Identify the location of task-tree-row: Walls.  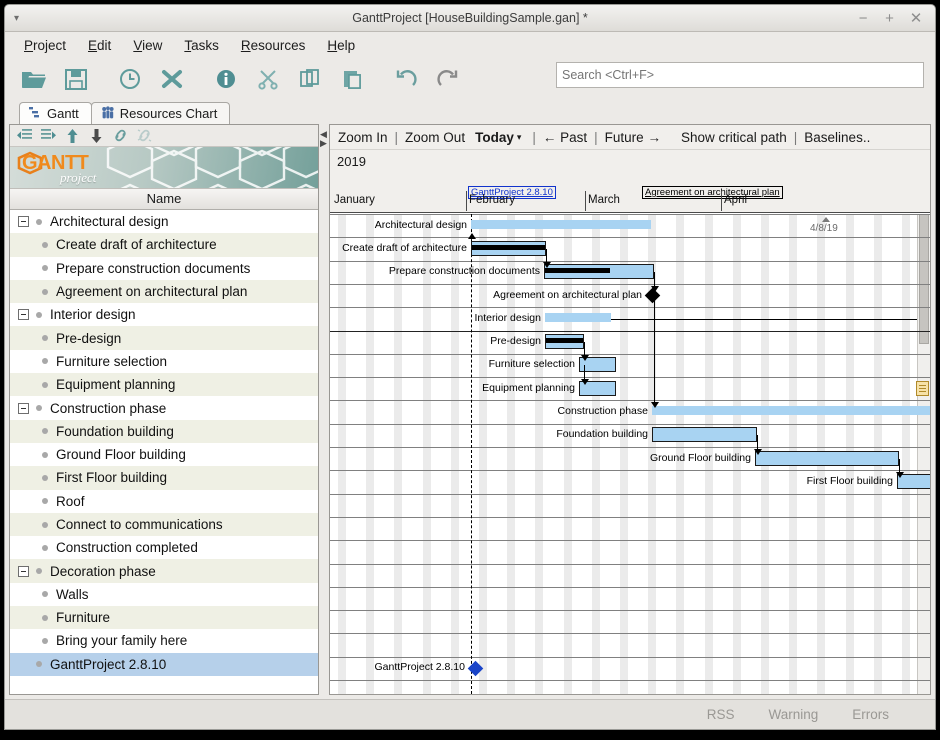
(164, 594).